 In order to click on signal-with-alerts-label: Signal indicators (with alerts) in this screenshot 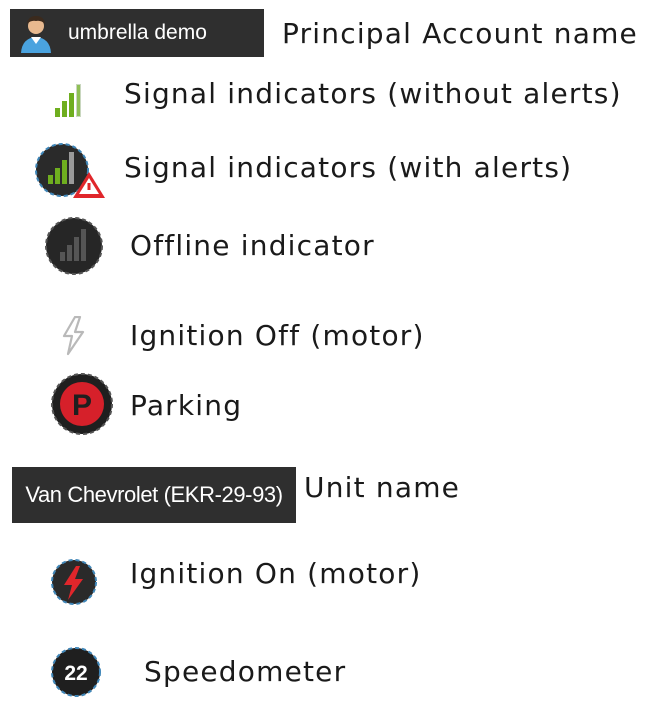, I will do `click(348, 167)`.